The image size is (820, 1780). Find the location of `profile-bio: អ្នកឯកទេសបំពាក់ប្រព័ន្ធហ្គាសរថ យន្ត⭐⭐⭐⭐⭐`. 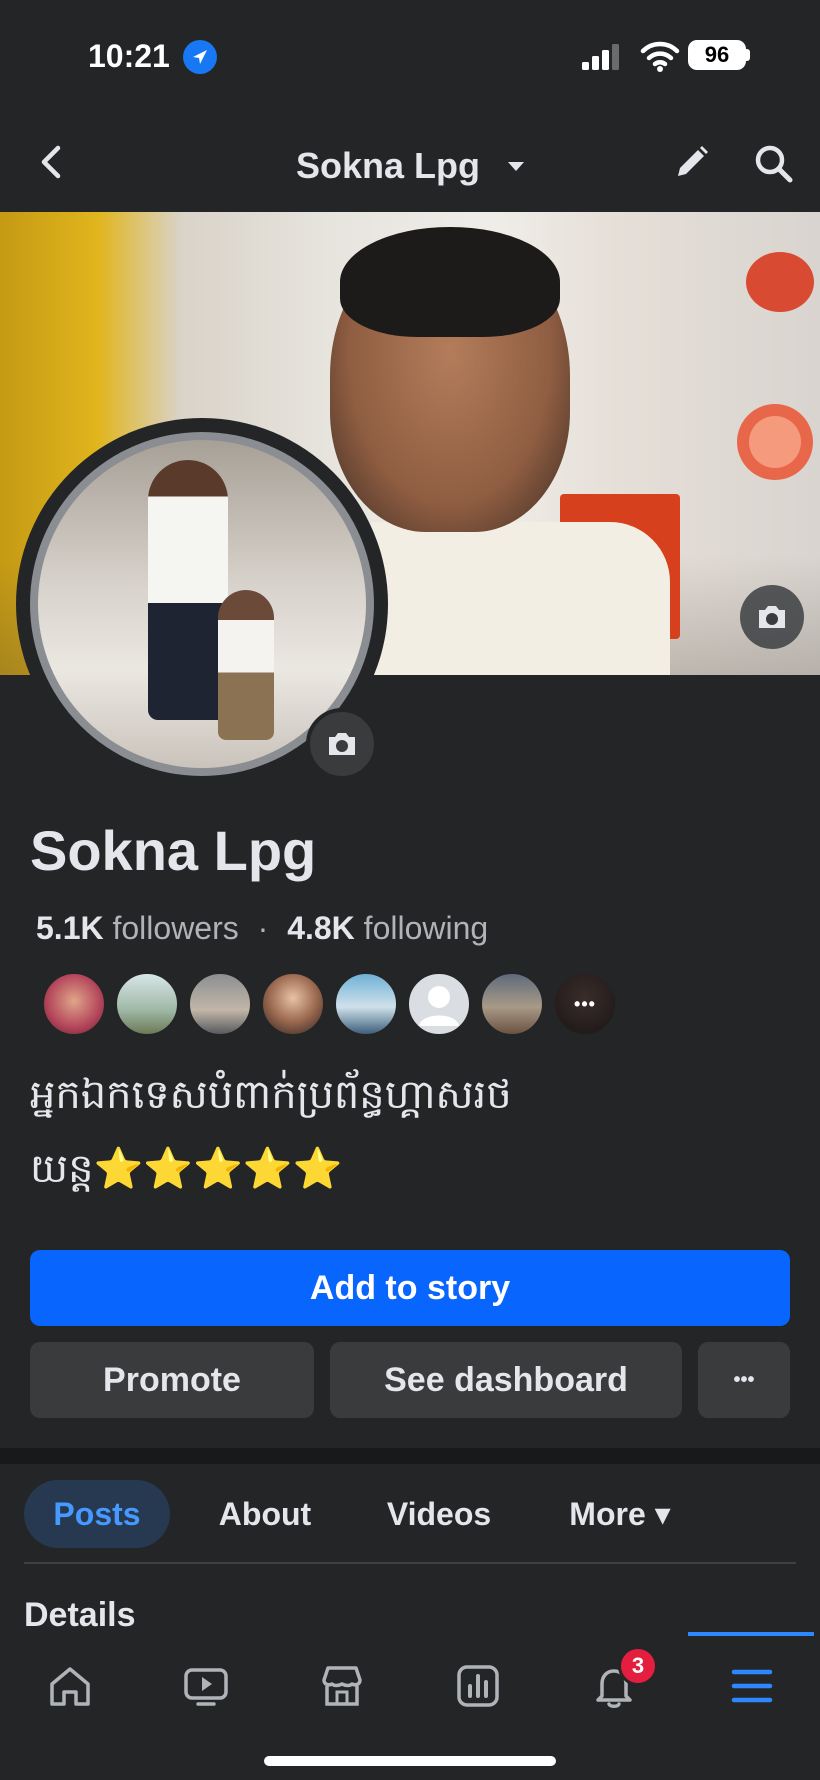

profile-bio: អ្នកឯកទេសបំពាក់ប្រព័ន្ធហ្គាសរថ យន្ត⭐⭐⭐⭐⭐ is located at coordinates (400, 1132).